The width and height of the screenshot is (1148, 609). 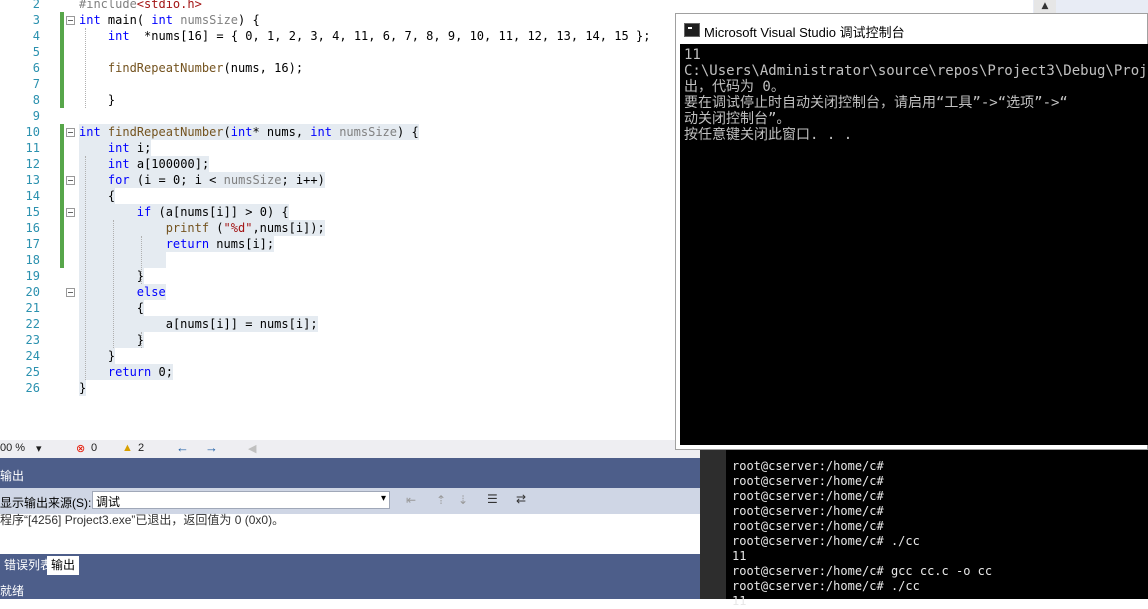 What do you see at coordinates (463, 500) in the screenshot?
I see `find-next-icon: ⇣` at bounding box center [463, 500].